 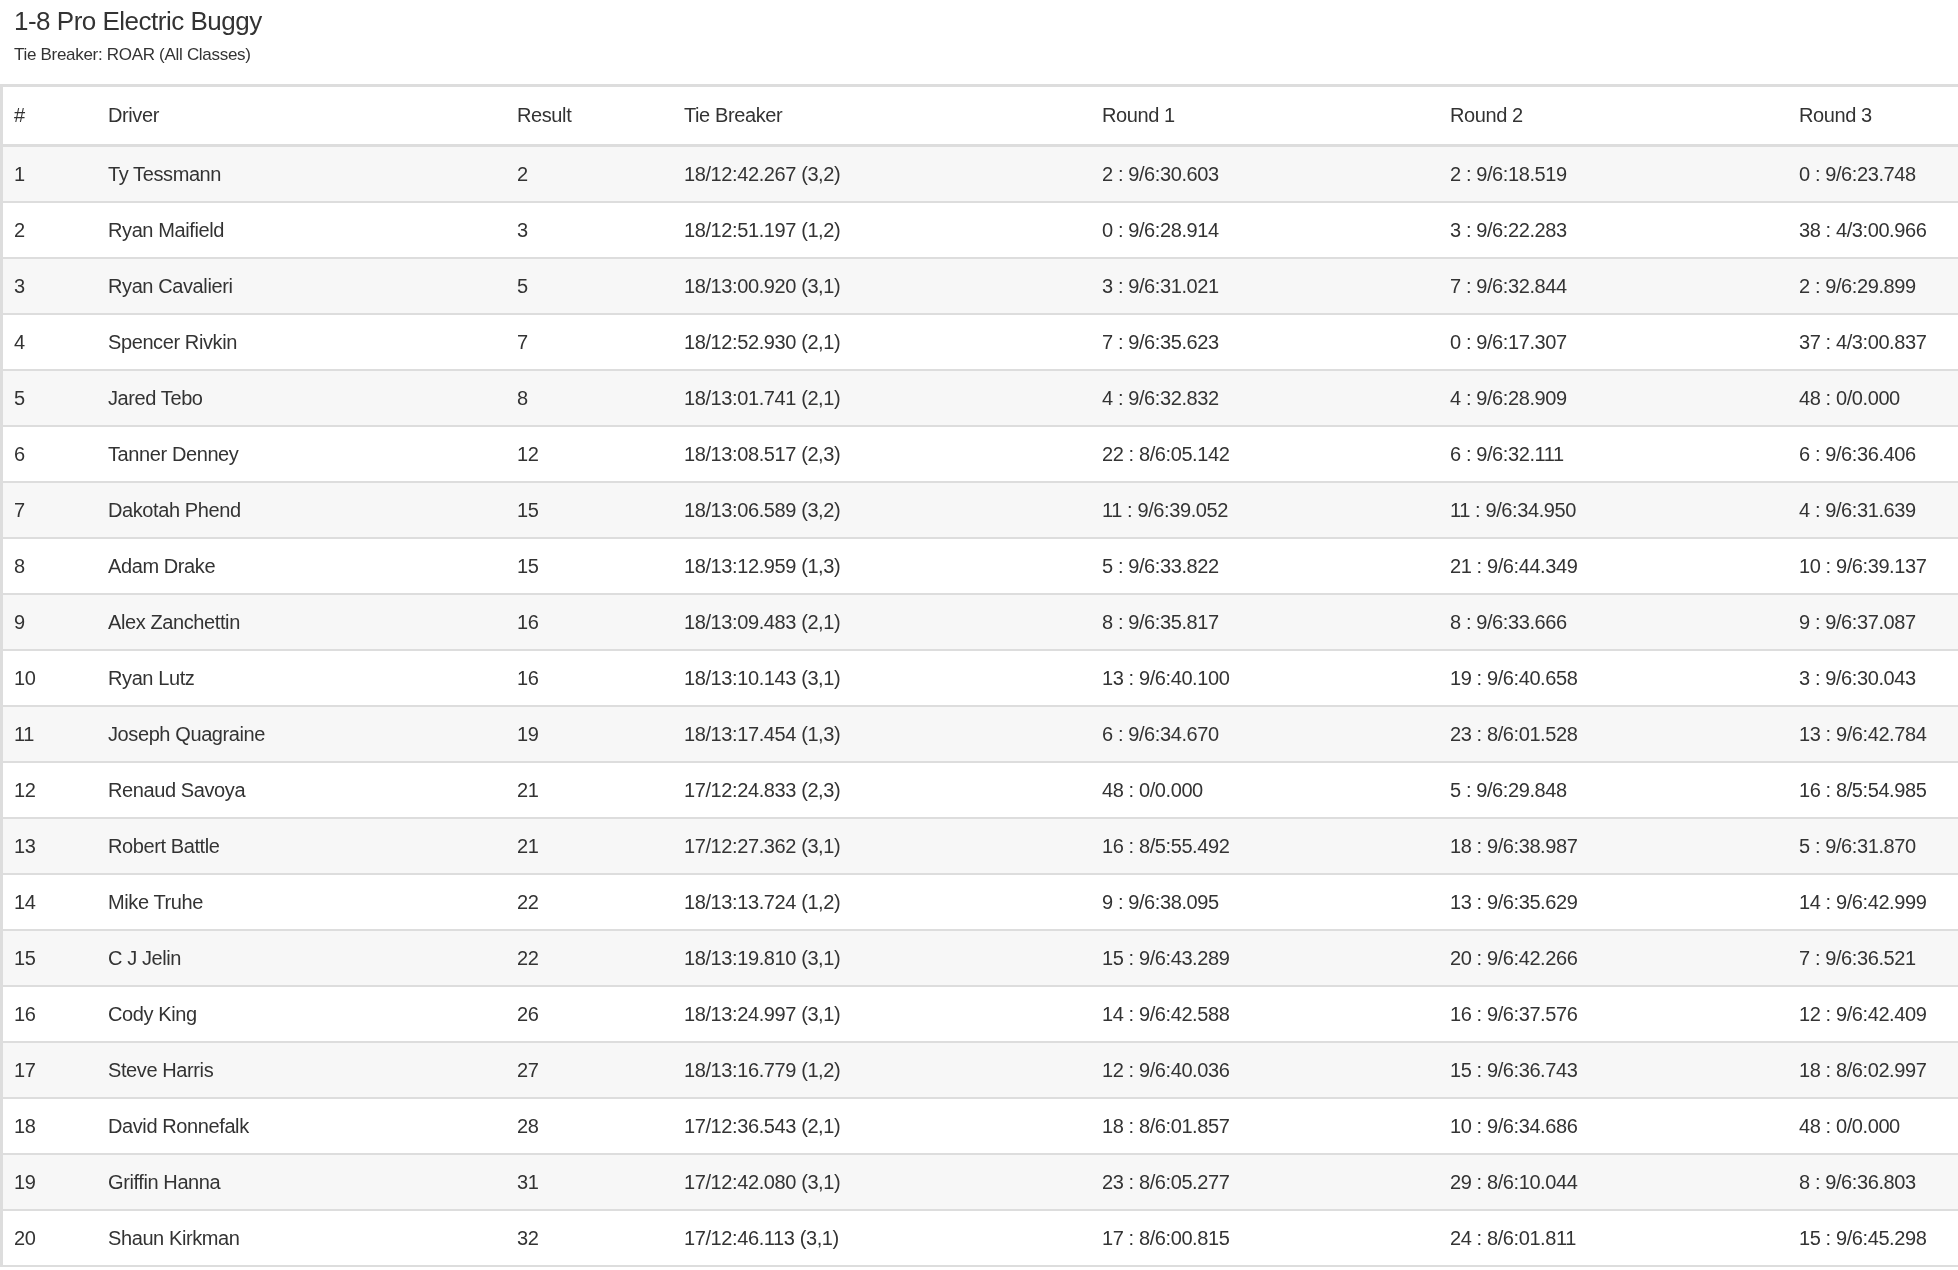 I want to click on table-cell-text: 3 : 9/6:31.021, so click(x=1160, y=286).